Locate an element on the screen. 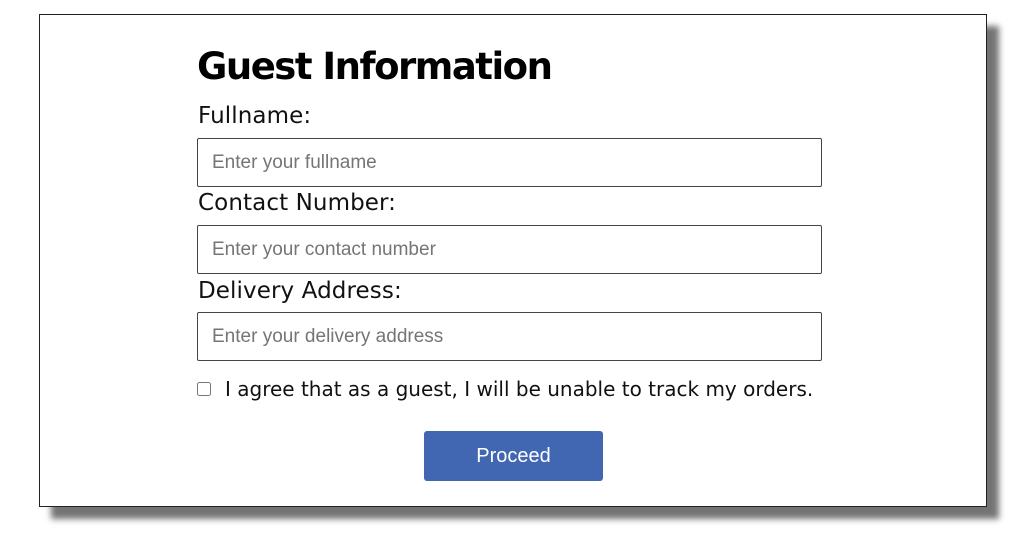  page-title: Guest Information is located at coordinates (375, 66).